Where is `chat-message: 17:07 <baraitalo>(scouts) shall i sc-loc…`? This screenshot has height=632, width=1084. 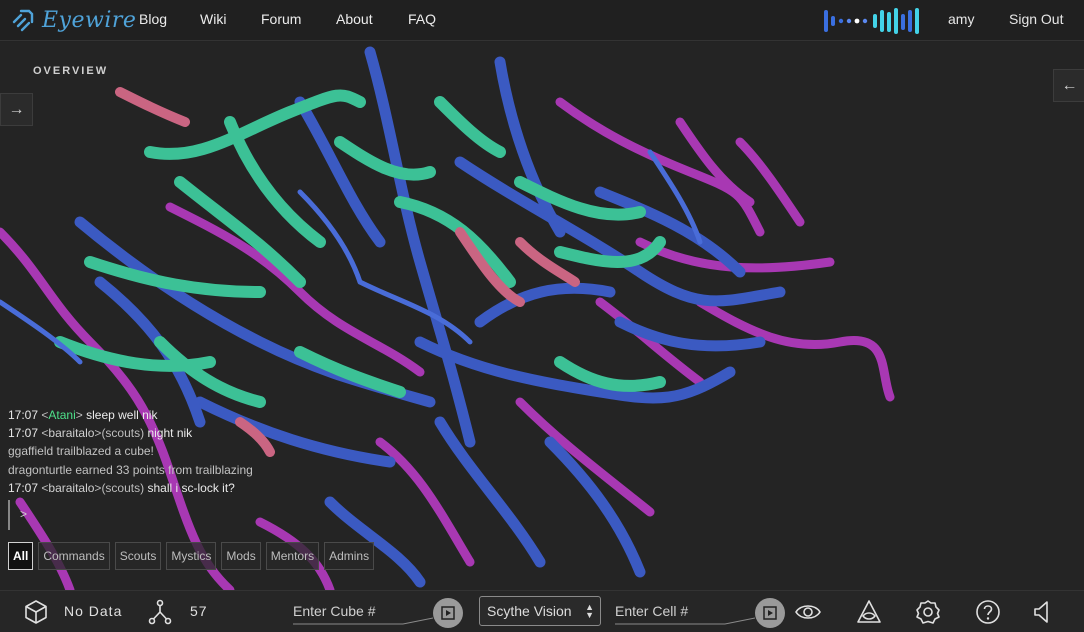
chat-message: 17:07 <baraitalo>(scouts) shall i sc-loc… is located at coordinates (173, 488).